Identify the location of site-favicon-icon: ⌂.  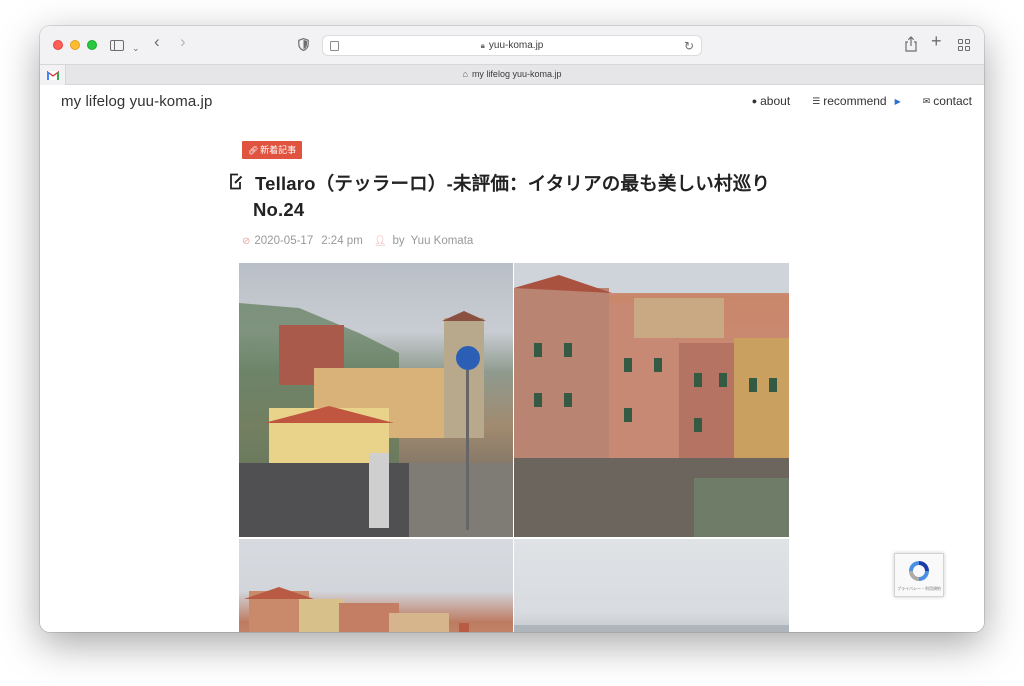
(465, 74).